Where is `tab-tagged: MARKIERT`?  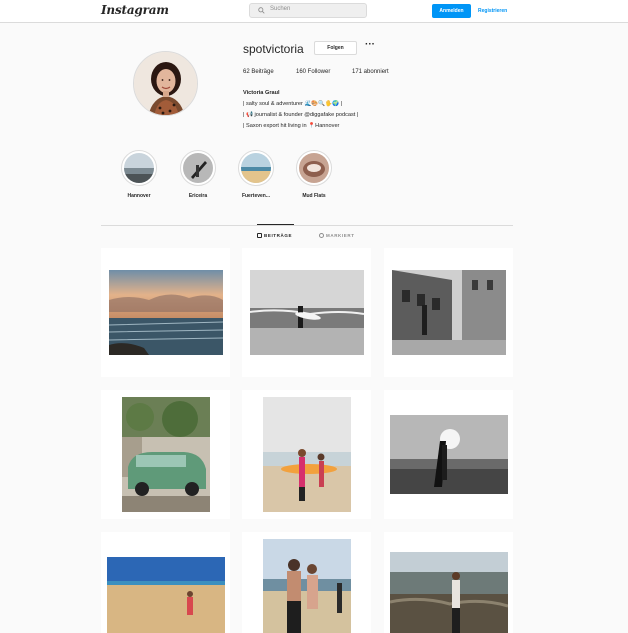 tab-tagged: MARKIERT is located at coordinates (337, 236).